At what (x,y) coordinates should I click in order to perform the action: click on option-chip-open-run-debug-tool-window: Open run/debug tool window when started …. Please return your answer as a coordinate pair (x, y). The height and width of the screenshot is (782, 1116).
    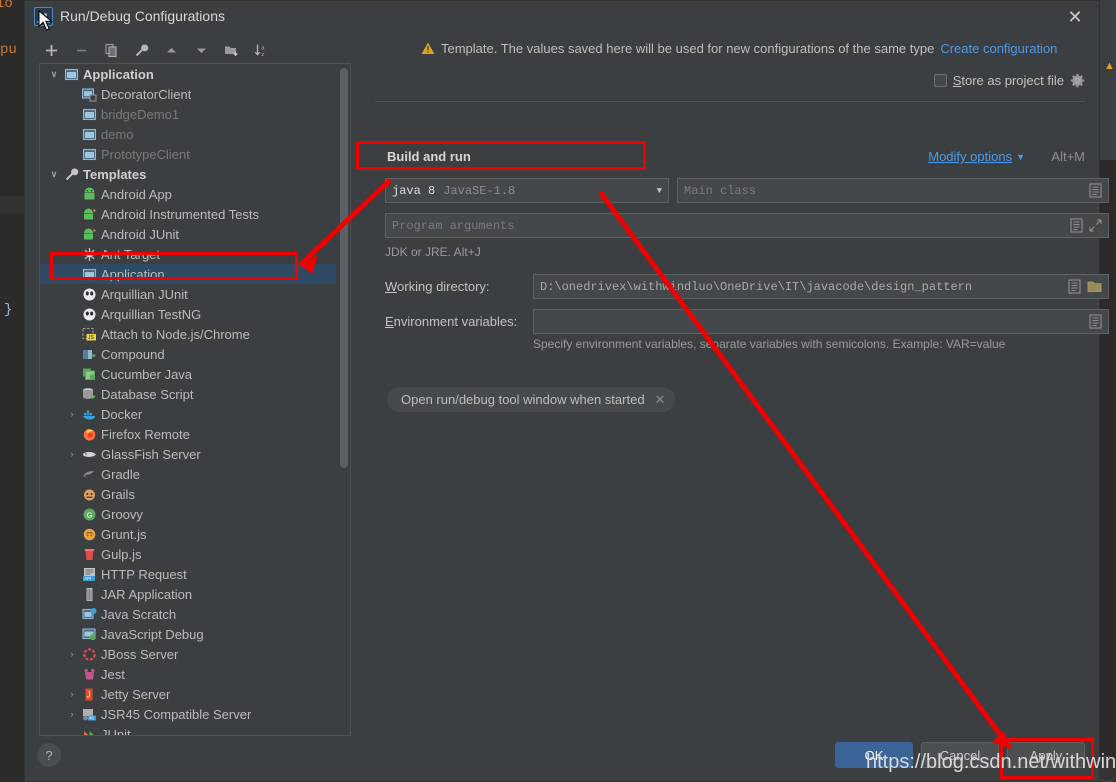
    Looking at the image, I should click on (531, 399).